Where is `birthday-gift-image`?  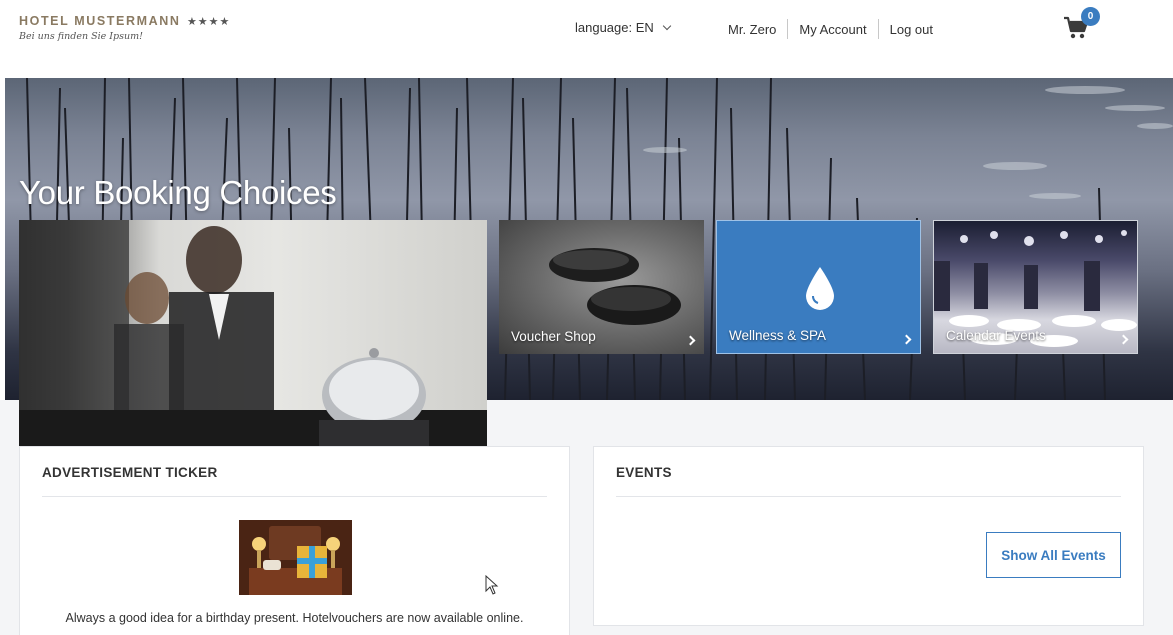
birthday-gift-image is located at coordinates (295, 557).